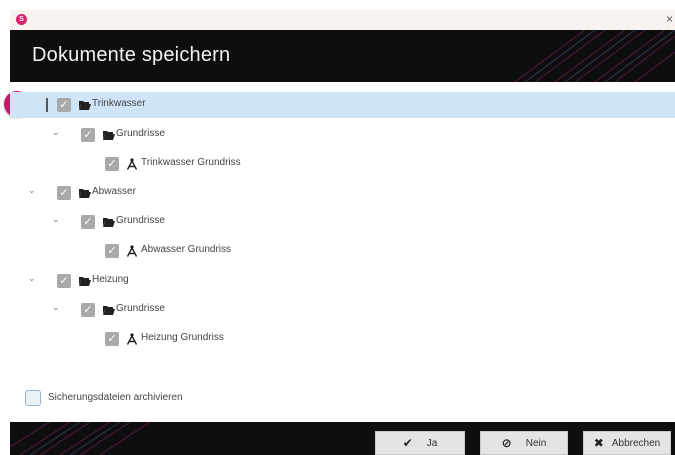 This screenshot has height=455, width=675. What do you see at coordinates (342, 193) in the screenshot?
I see `tree-item-abwasser: ⌄ ✓ Abwasser` at bounding box center [342, 193].